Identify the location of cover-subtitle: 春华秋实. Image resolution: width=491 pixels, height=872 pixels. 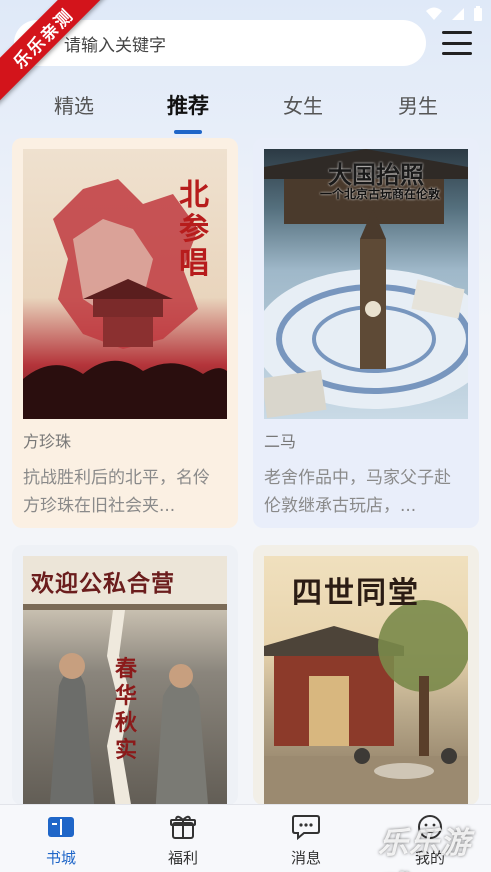
(126, 709).